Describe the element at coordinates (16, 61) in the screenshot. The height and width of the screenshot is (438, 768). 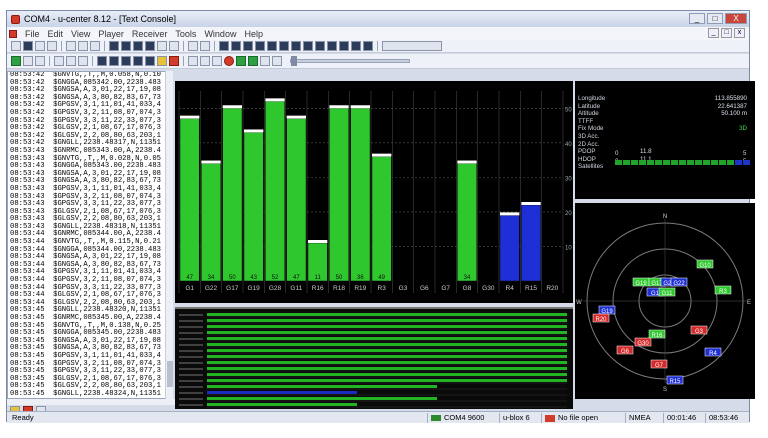
I see `connect-icon` at that location.